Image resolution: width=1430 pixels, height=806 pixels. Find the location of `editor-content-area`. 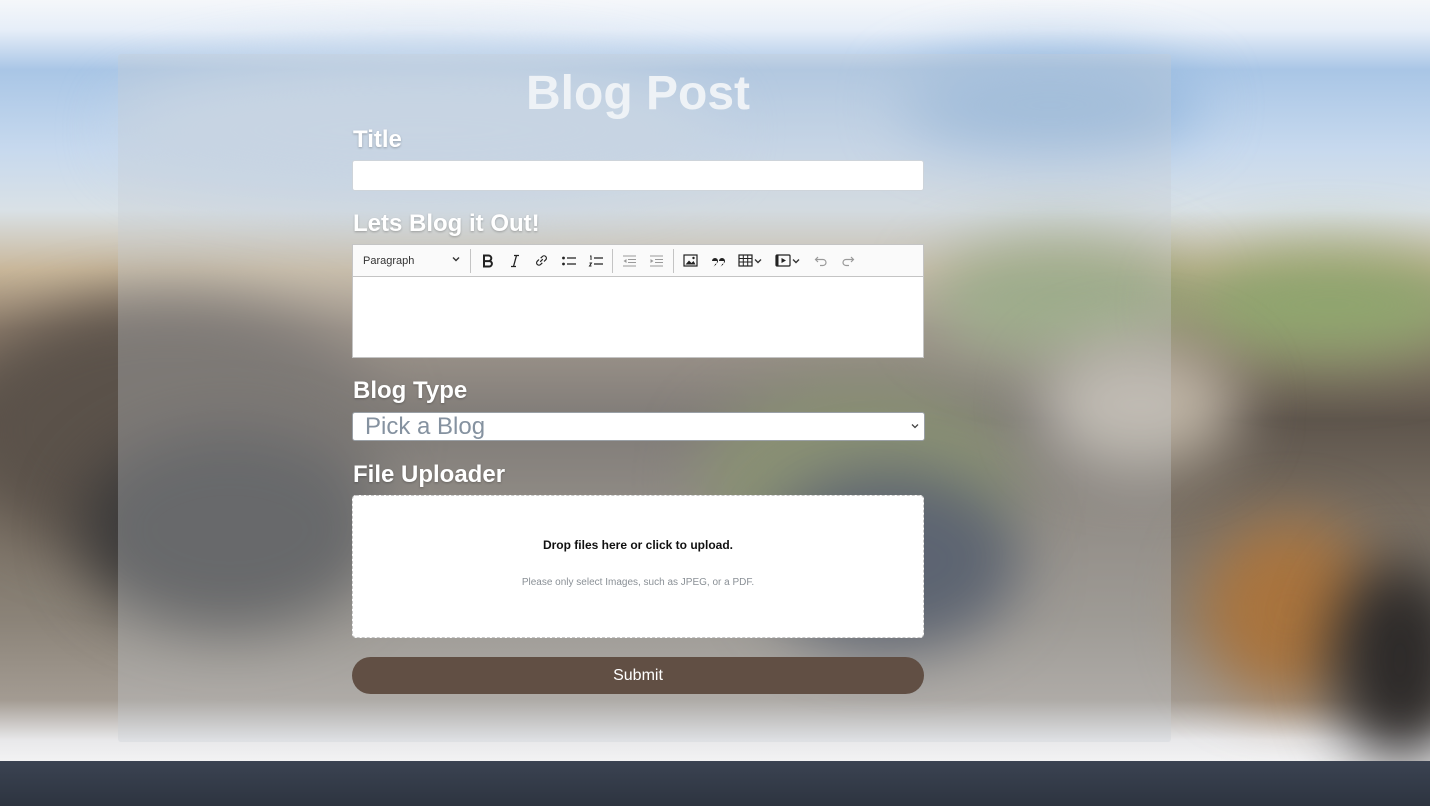

editor-content-area is located at coordinates (638, 317).